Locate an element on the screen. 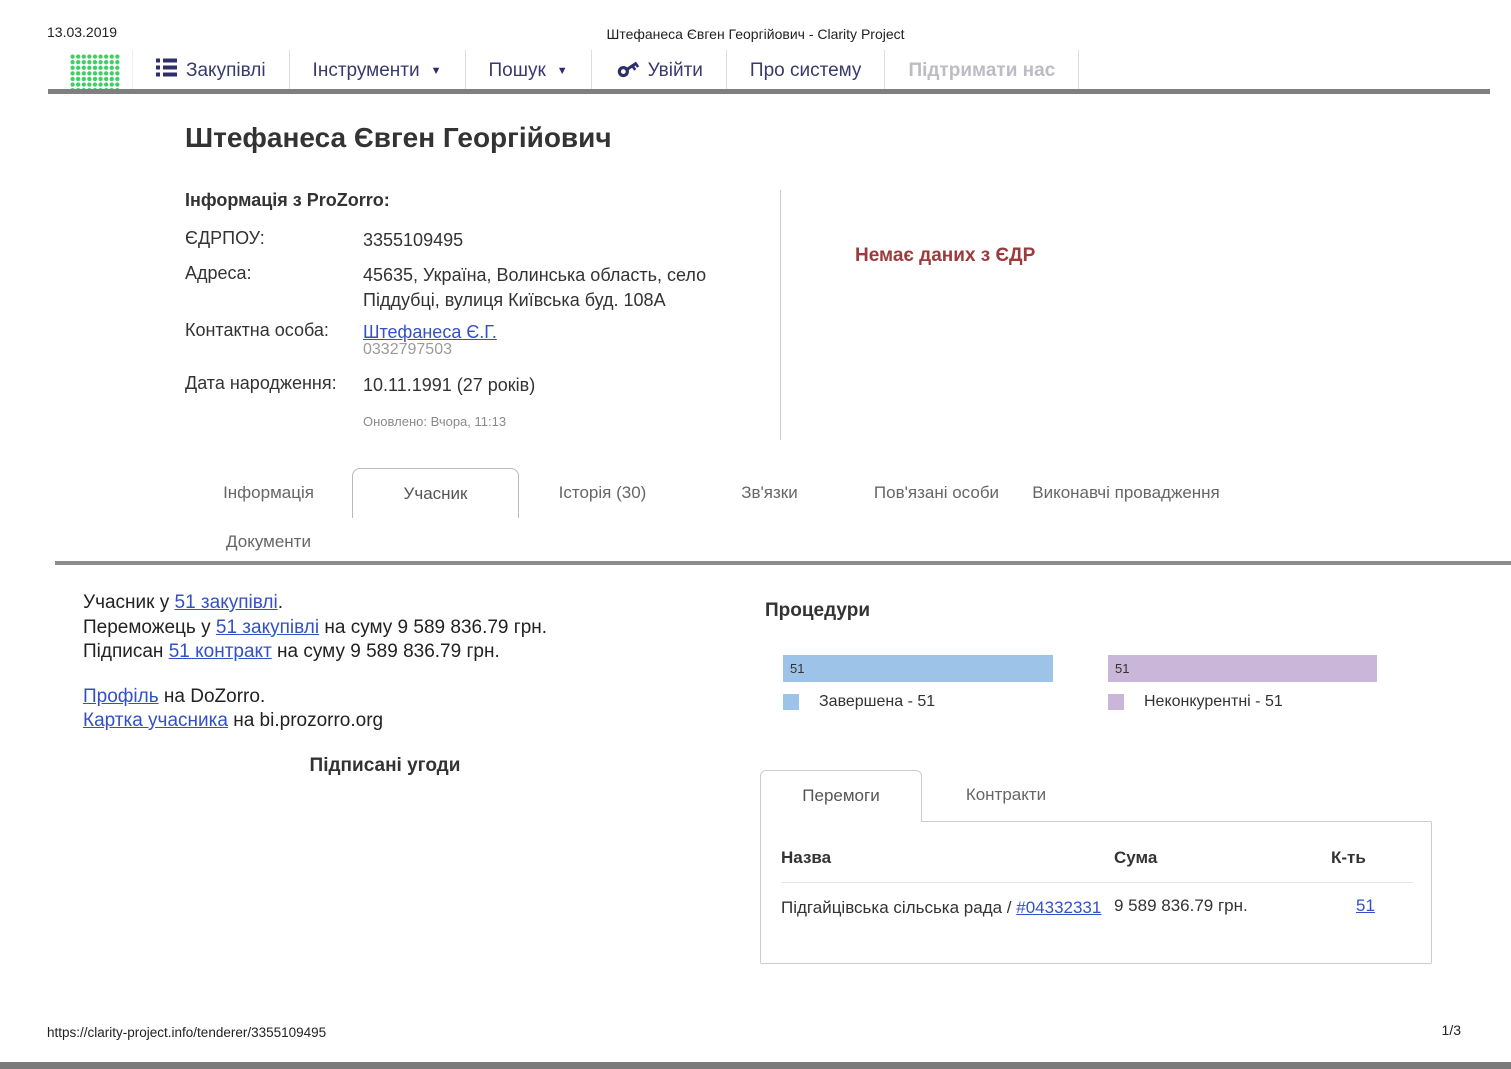 Image resolution: width=1511 pixels, height=1069 pixels. field-value-edrpou: 3355109495 is located at coordinates (413, 240).